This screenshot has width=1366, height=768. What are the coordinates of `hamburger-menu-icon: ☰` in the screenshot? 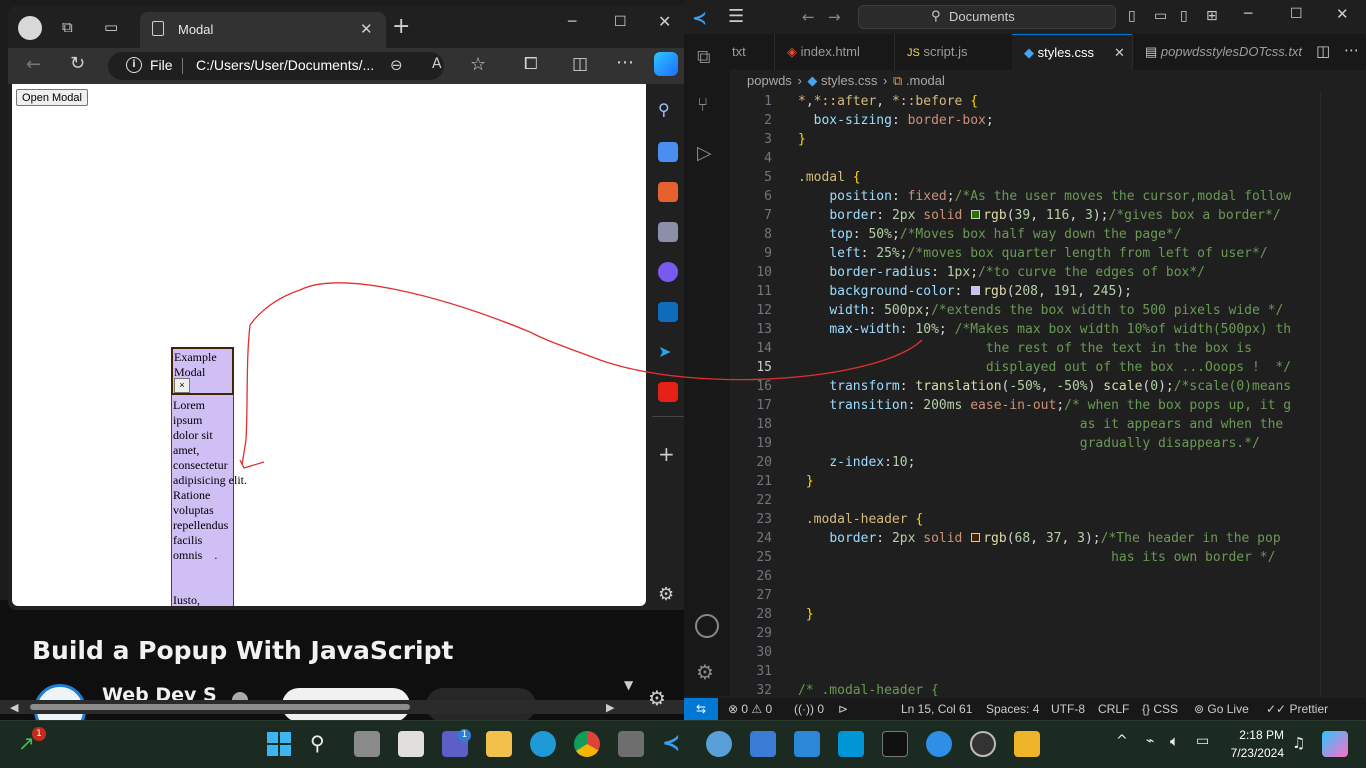 It's located at (736, 16).